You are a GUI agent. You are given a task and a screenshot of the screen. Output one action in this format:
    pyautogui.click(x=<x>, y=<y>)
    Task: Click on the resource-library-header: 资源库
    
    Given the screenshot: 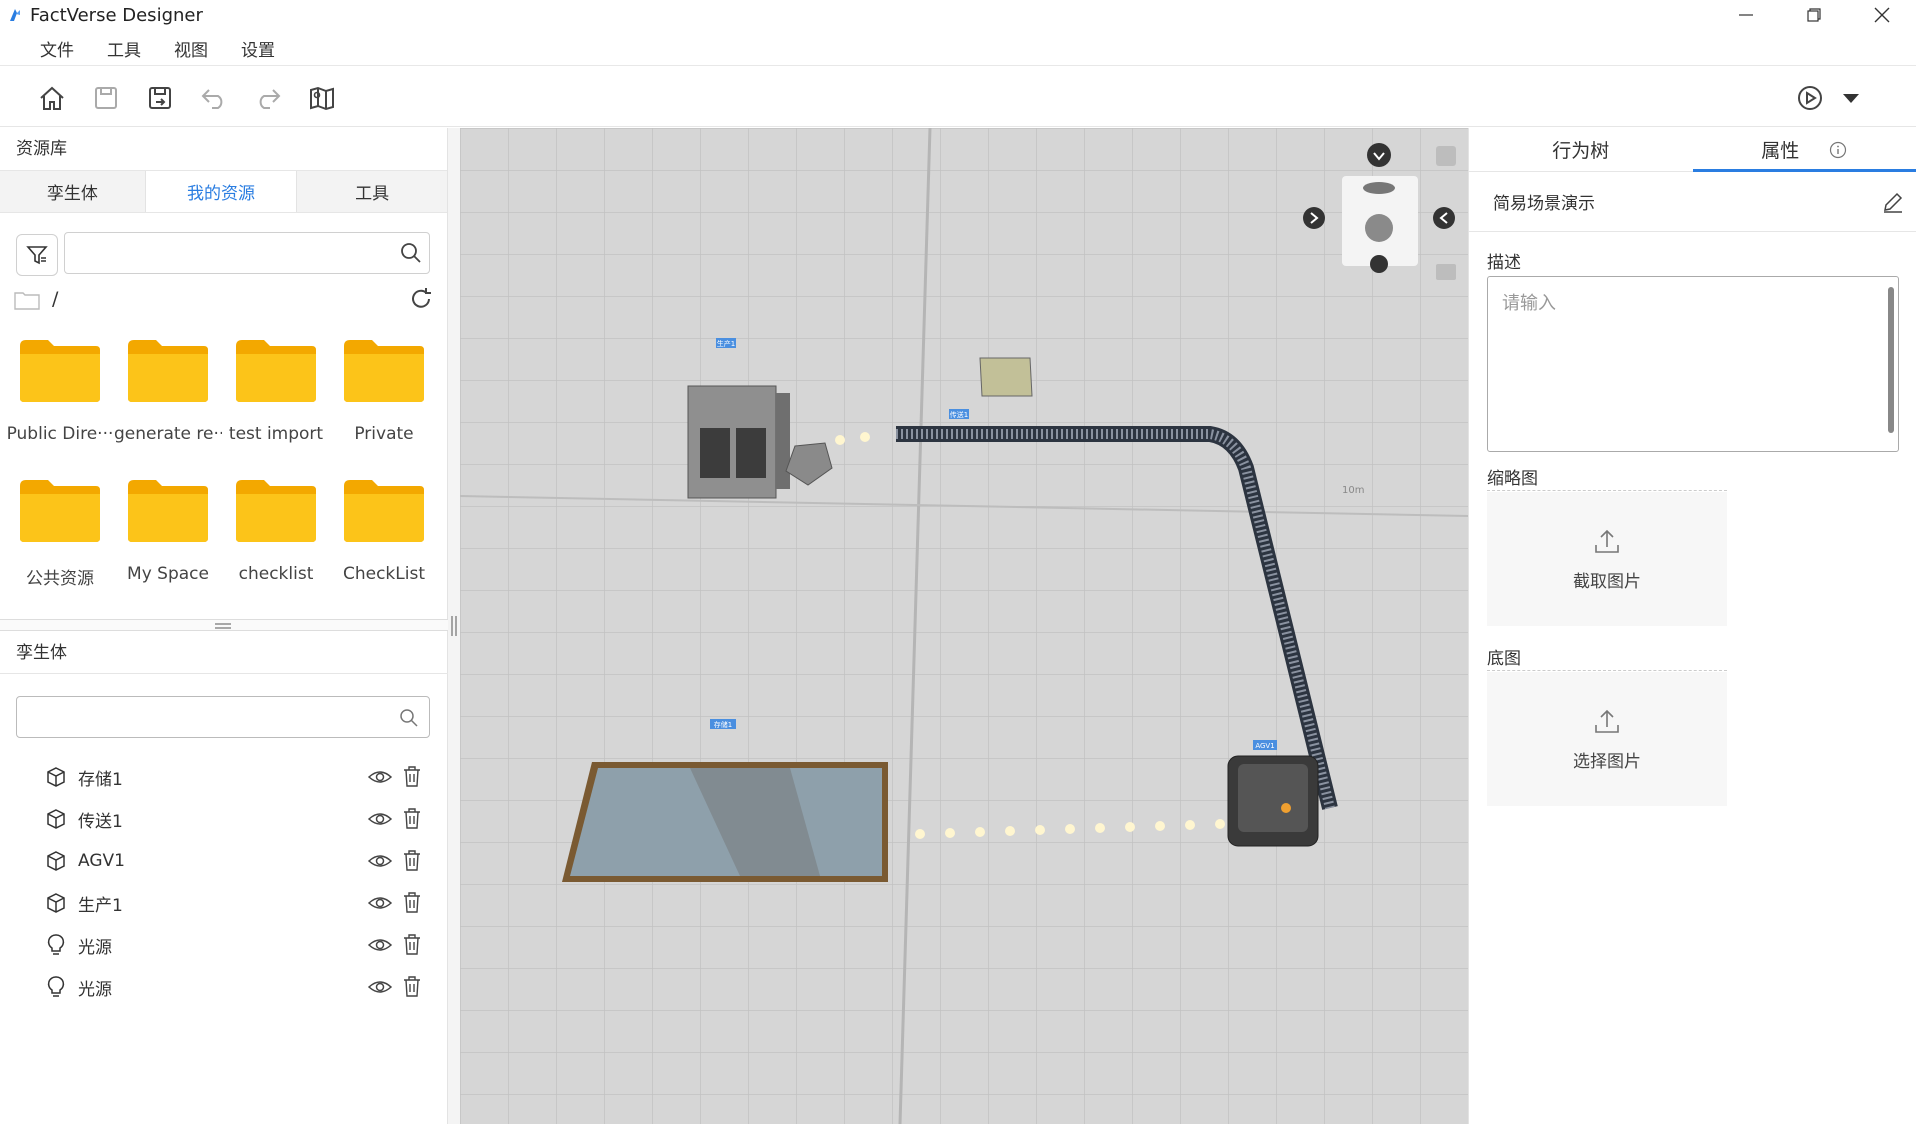 What is the action you would take?
    pyautogui.click(x=41, y=149)
    